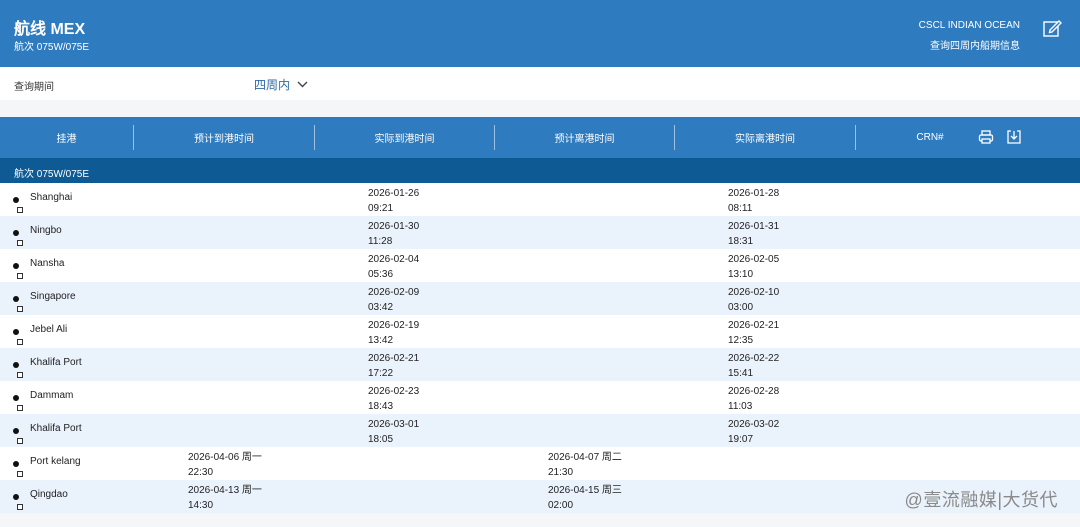 This screenshot has height=527, width=1080. What do you see at coordinates (765, 139) in the screenshot?
I see `col-atd: 实际离港时间` at bounding box center [765, 139].